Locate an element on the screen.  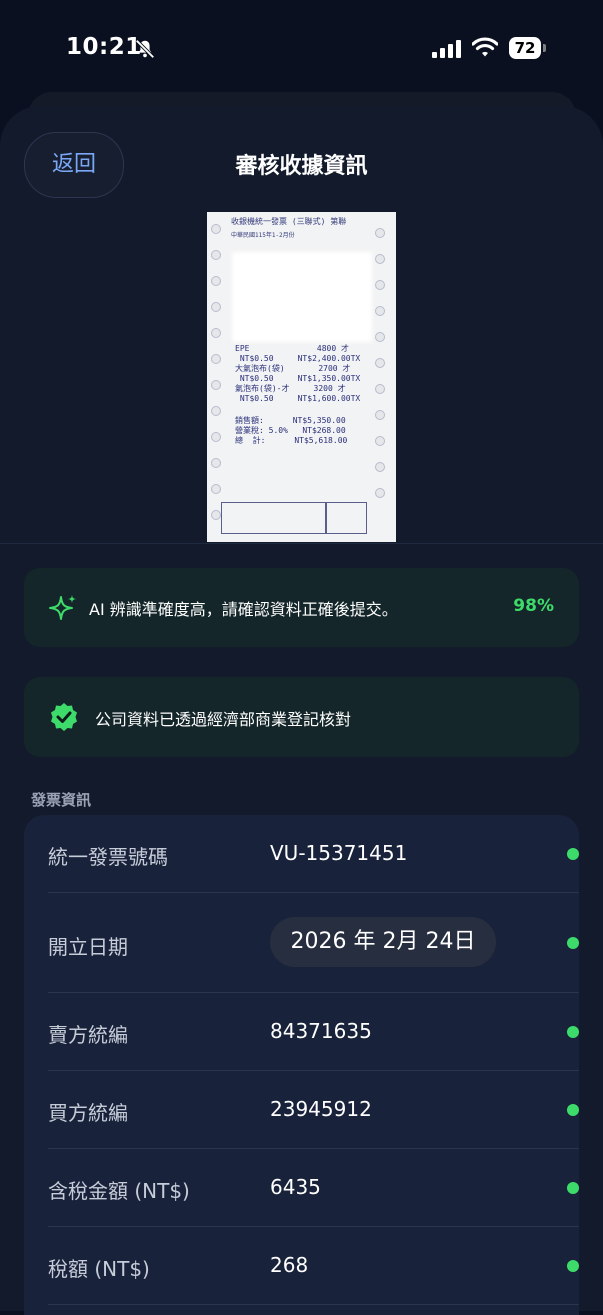
receipt-line: 營業稅: 5.0% NT$268.00 is located at coordinates (290, 430).